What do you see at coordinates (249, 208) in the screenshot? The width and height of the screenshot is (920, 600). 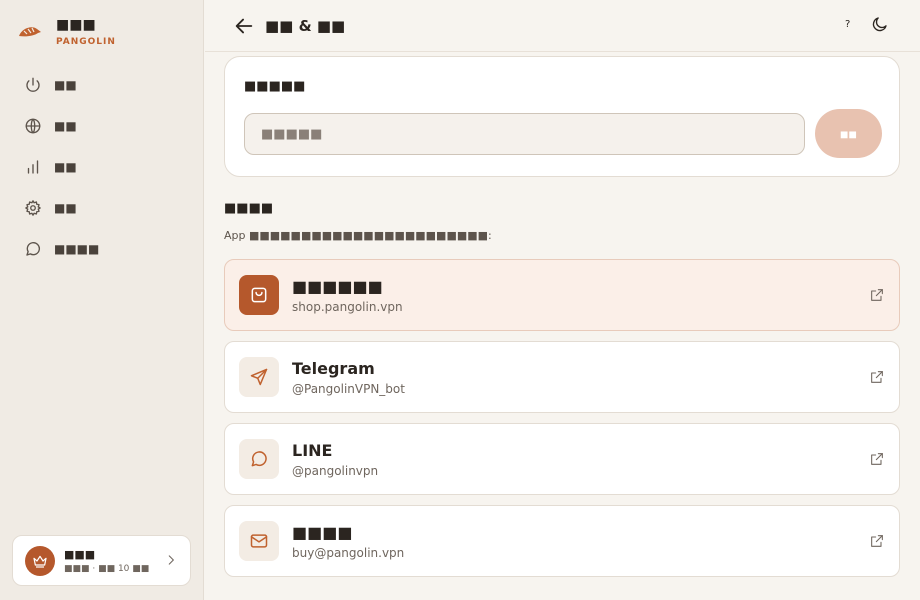 I see `channels-section-title: ■■■■` at bounding box center [249, 208].